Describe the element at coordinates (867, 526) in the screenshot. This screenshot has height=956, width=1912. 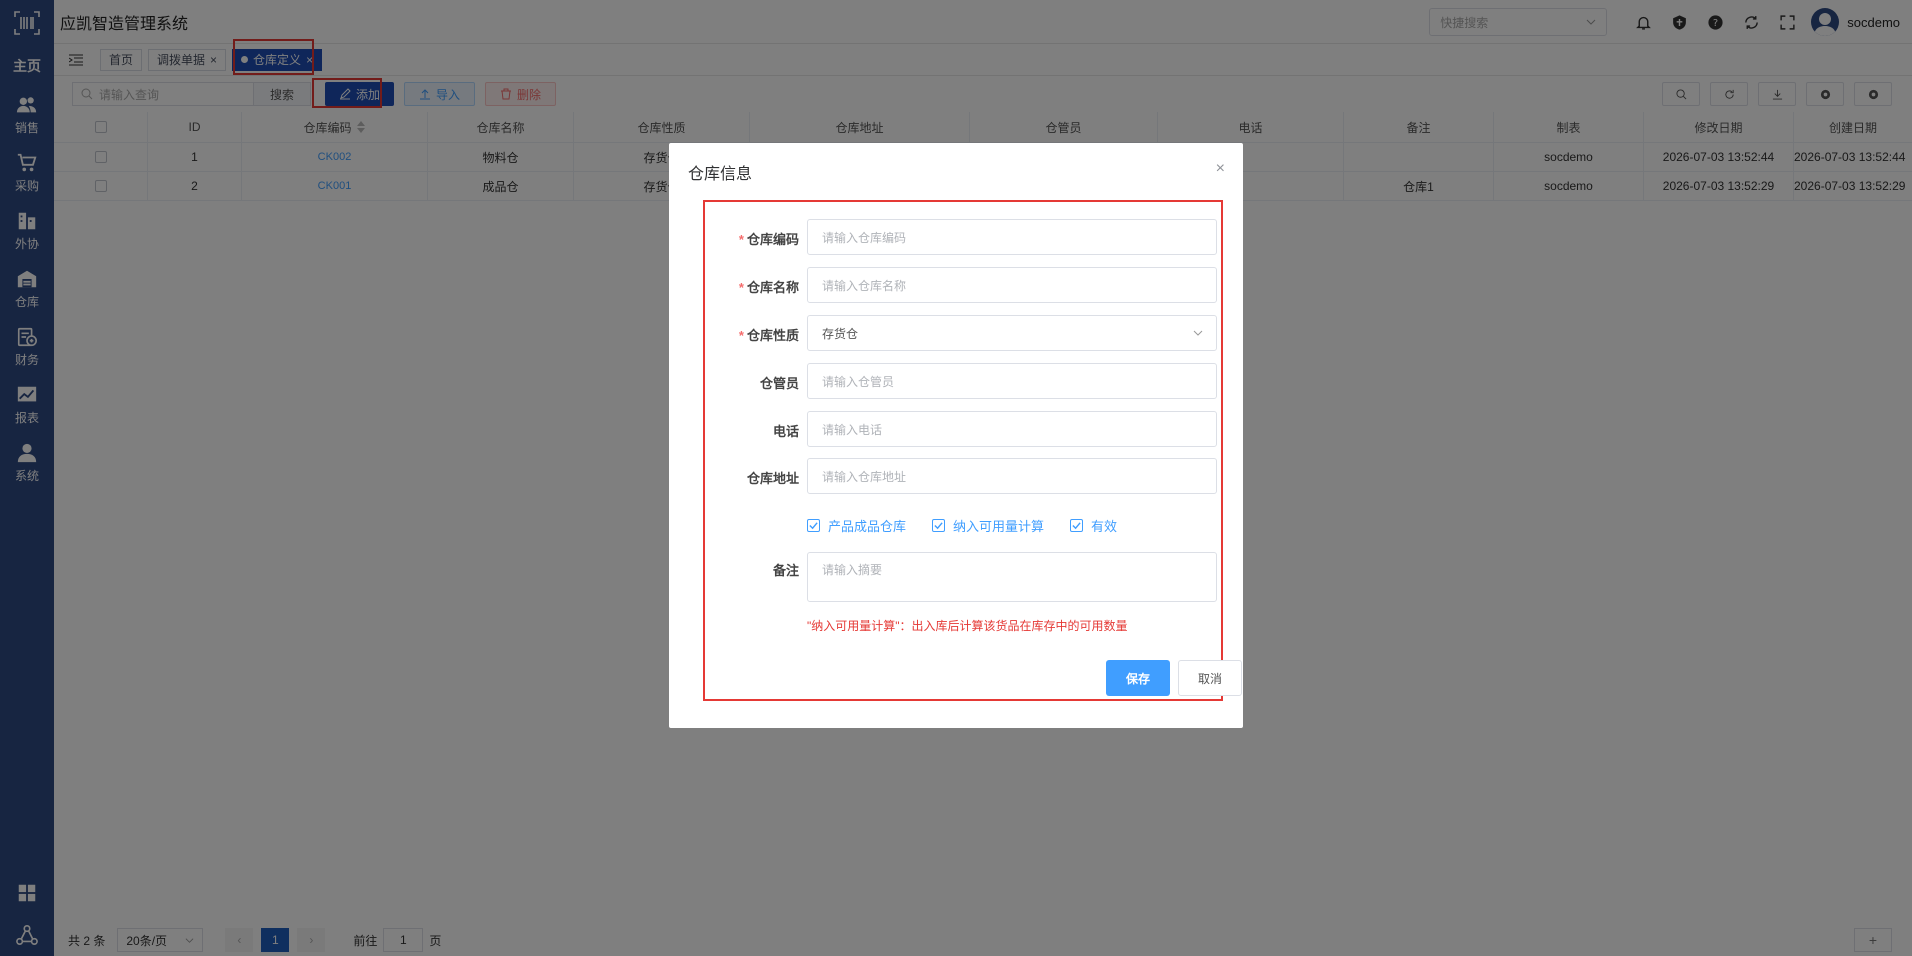
I see `checkbox-label: 产品成品仓库` at that location.